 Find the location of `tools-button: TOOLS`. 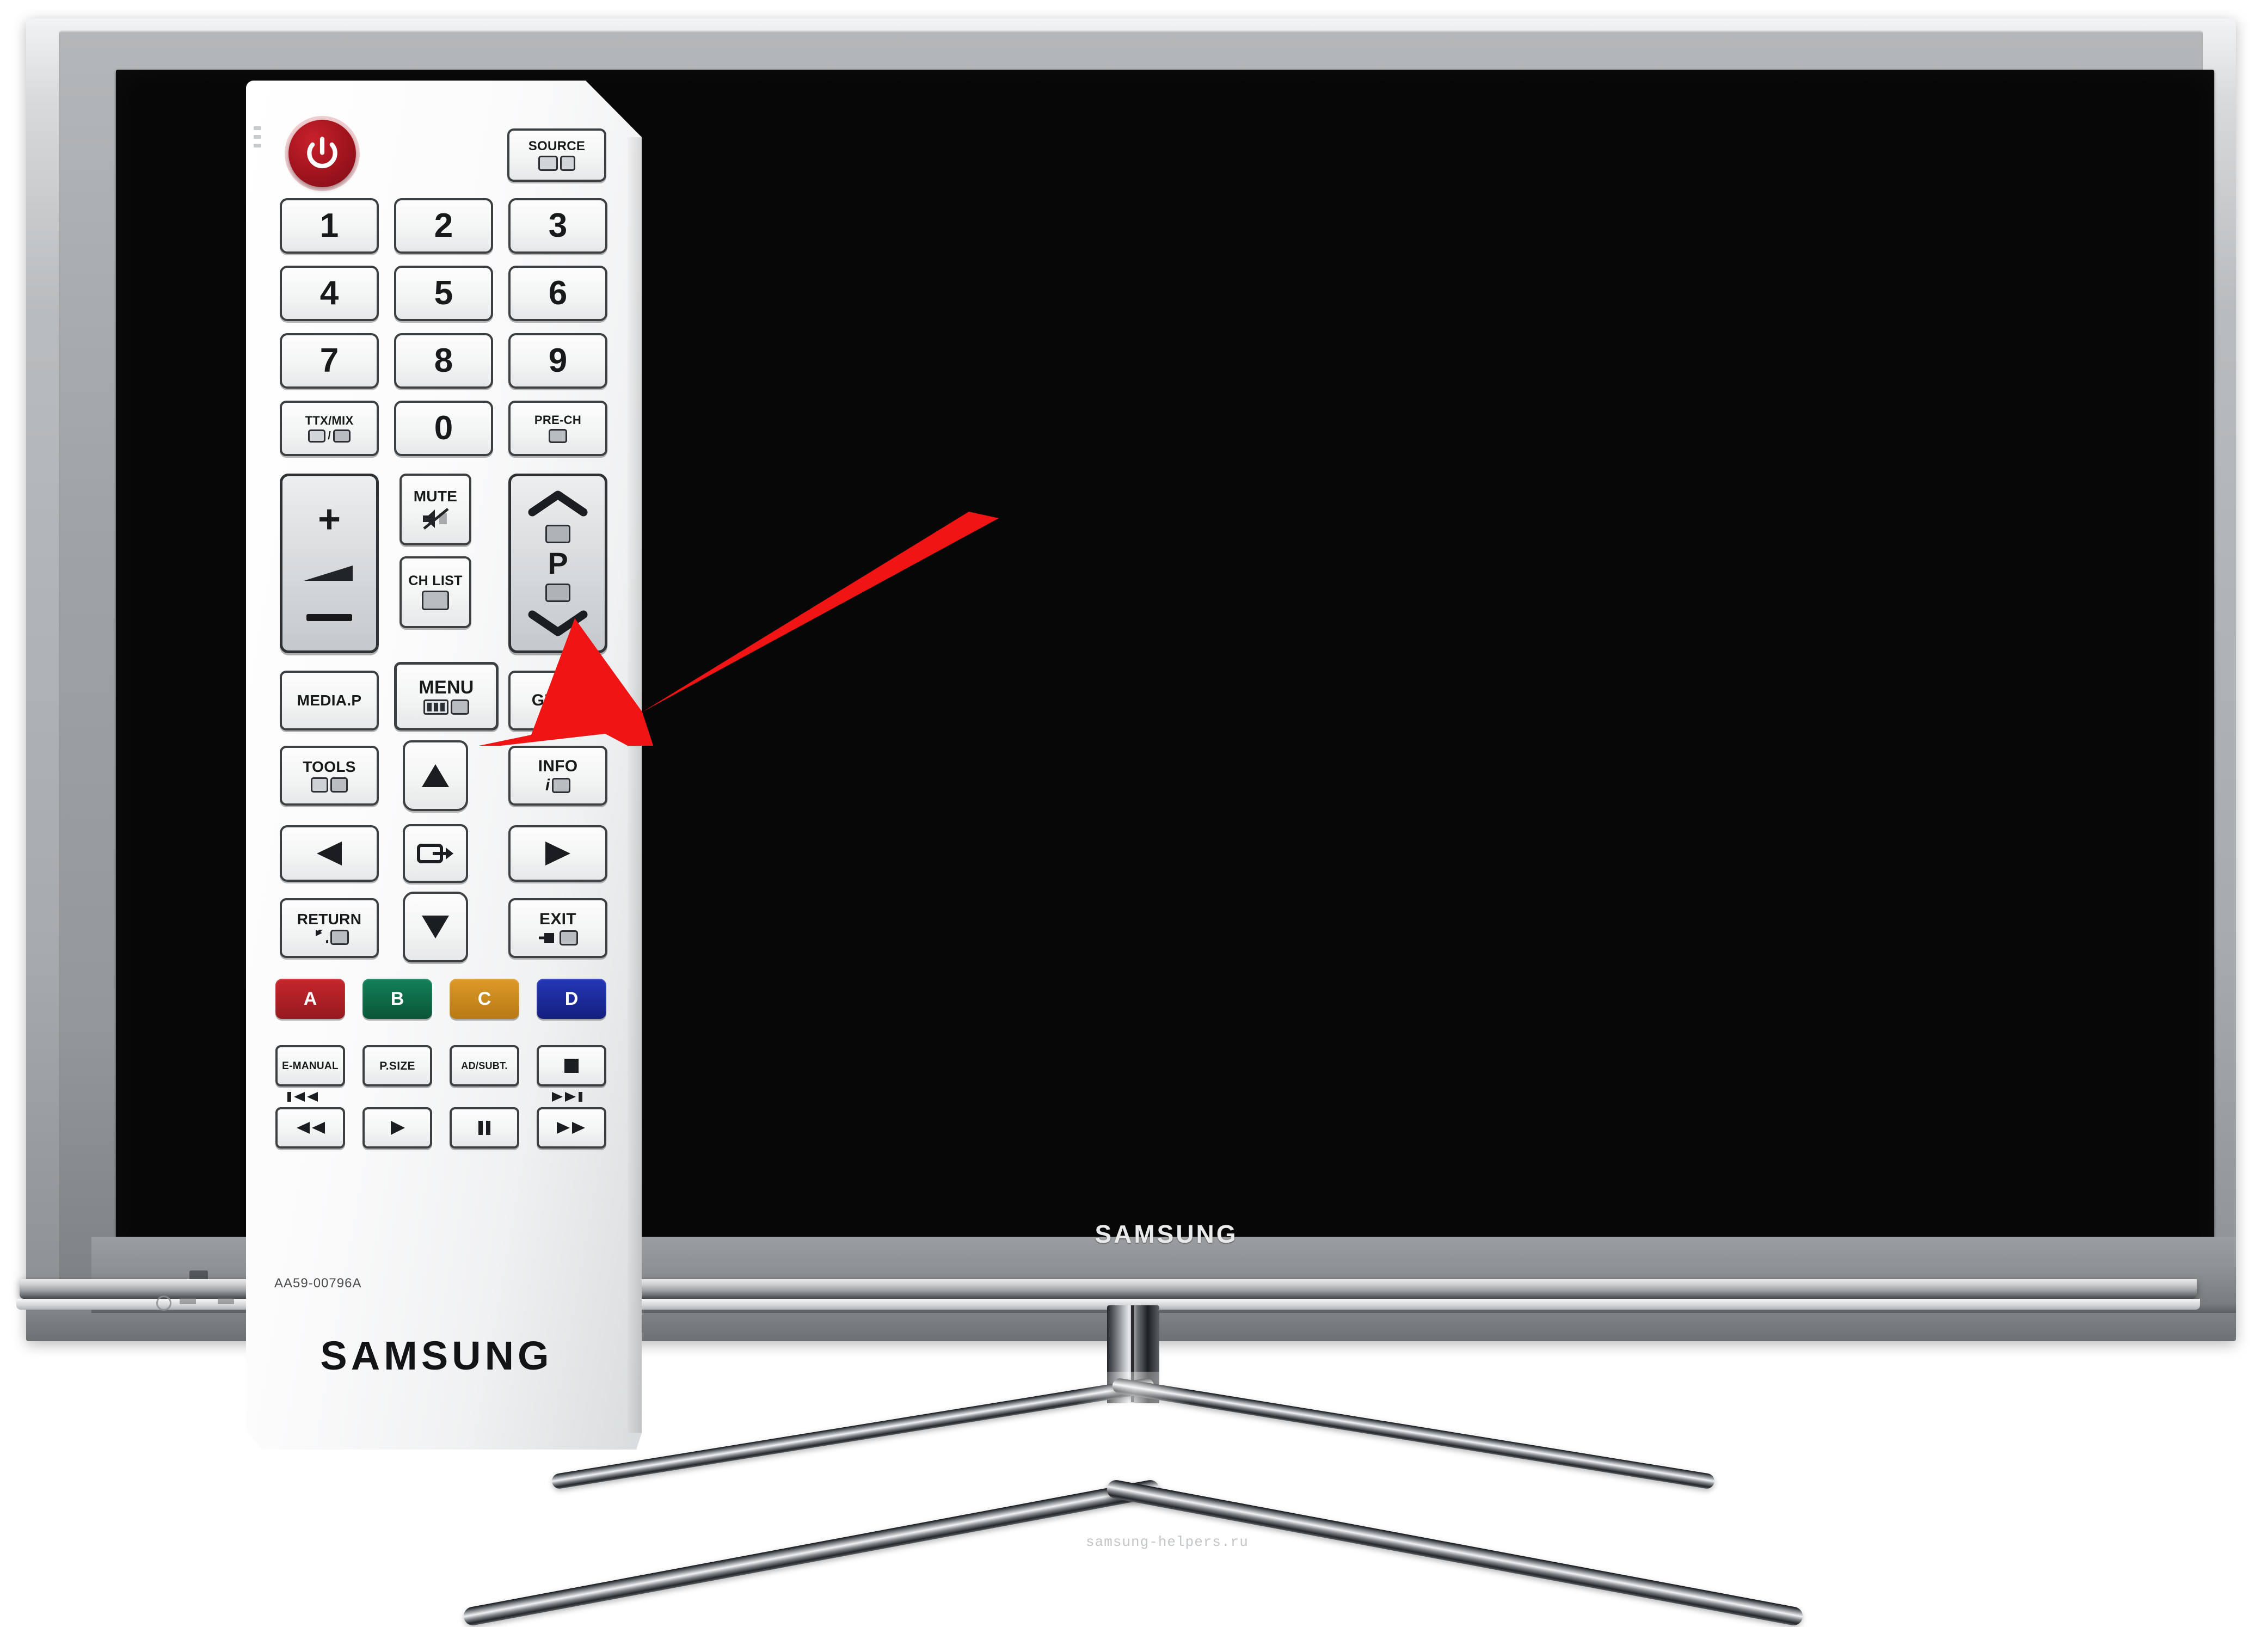

tools-button: TOOLS is located at coordinates (329, 776).